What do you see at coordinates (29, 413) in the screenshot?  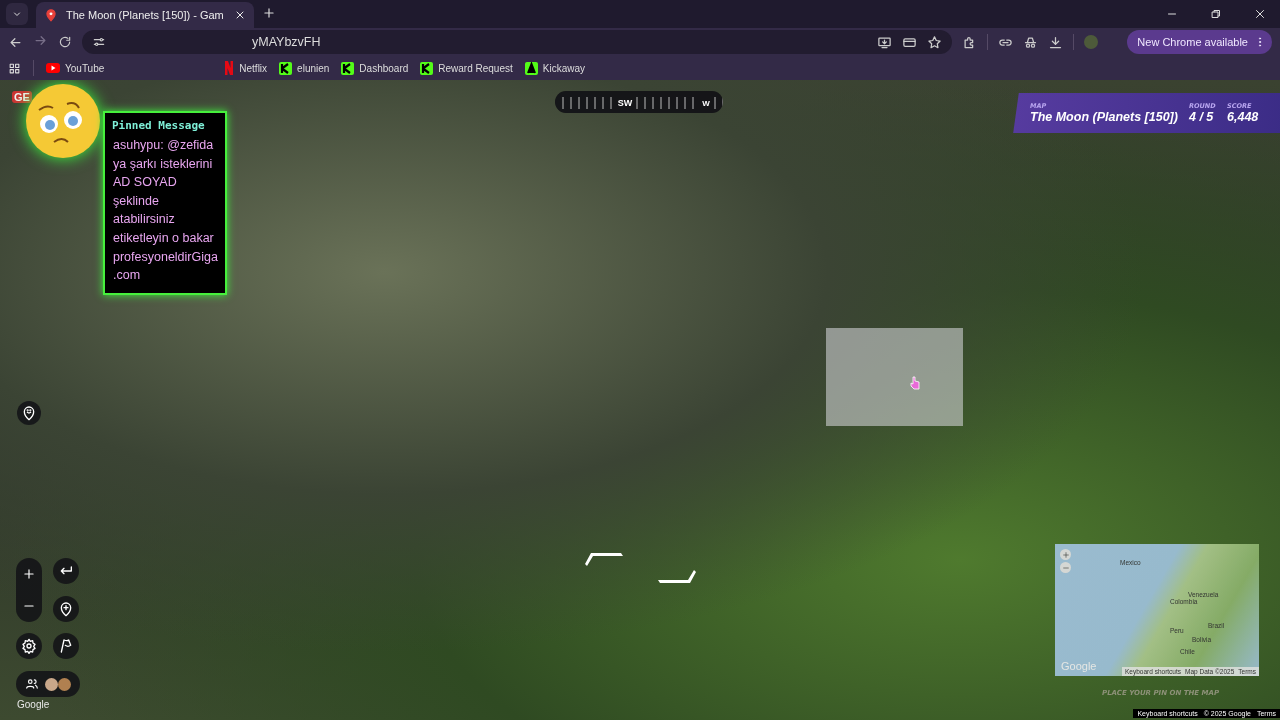 I see `pin-face-icon` at bounding box center [29, 413].